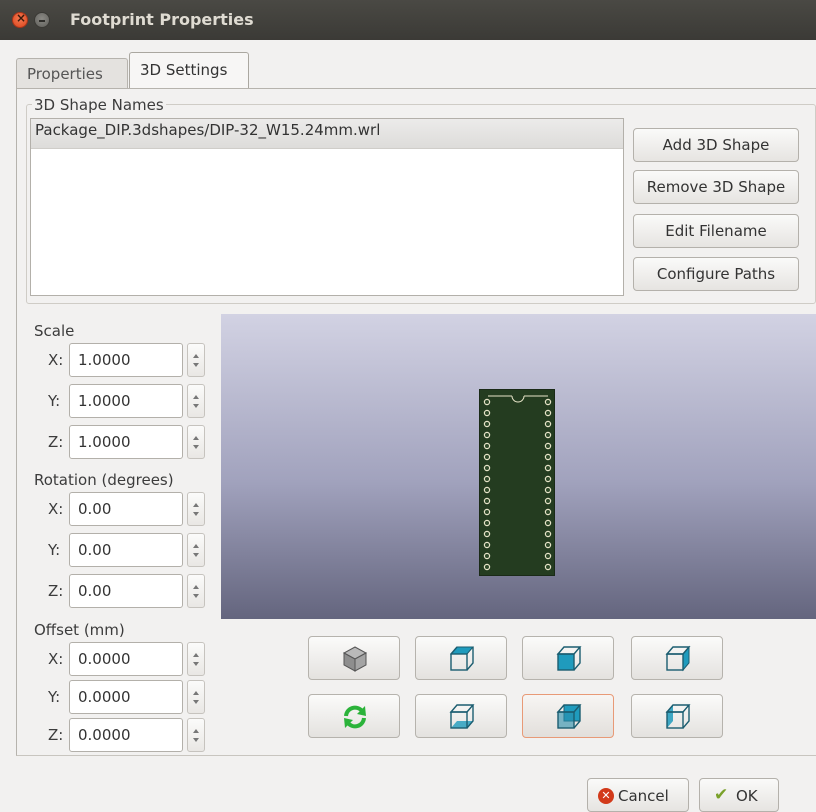  What do you see at coordinates (42, 20) in the screenshot?
I see `minimize-icon` at bounding box center [42, 20].